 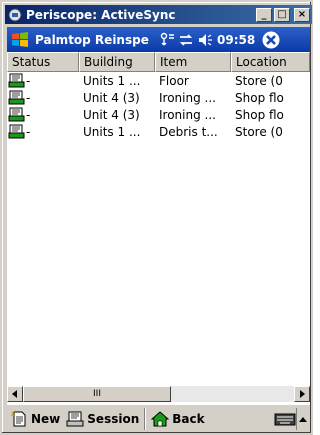 I want to click on table-row: - Units 1 ... Floor Store (0, so click(x=158, y=80).